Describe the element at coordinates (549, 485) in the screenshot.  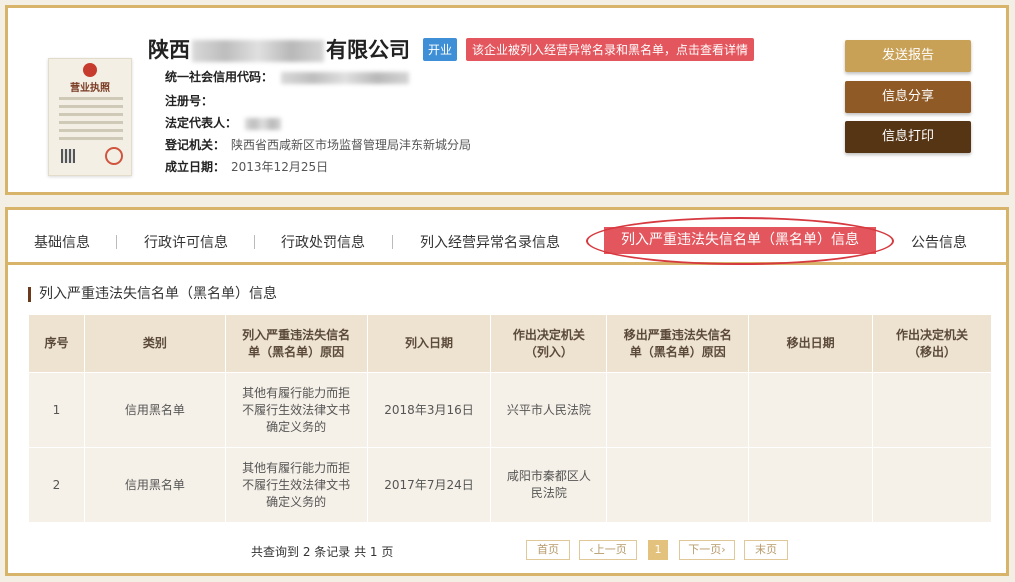
I see `cell-listing-authority: 咸阳市秦都区人民法院` at that location.